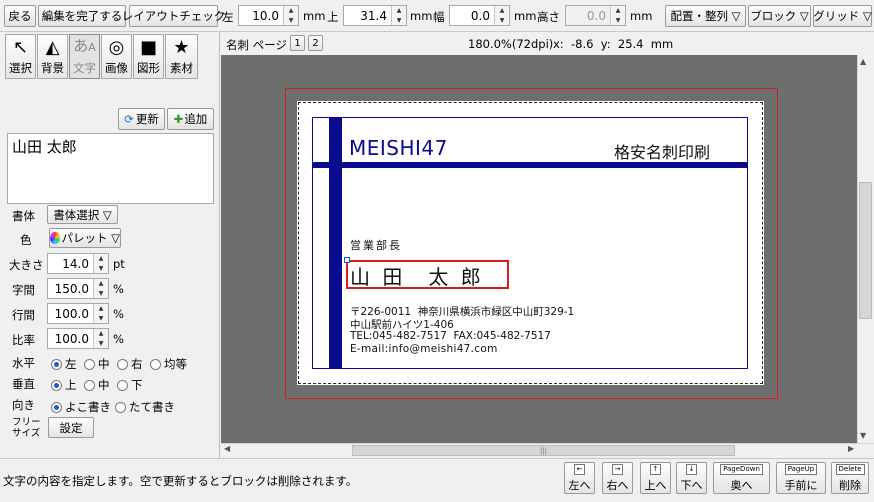 The image size is (874, 502). I want to click on tool-image: ◎ 画像, so click(116, 56).